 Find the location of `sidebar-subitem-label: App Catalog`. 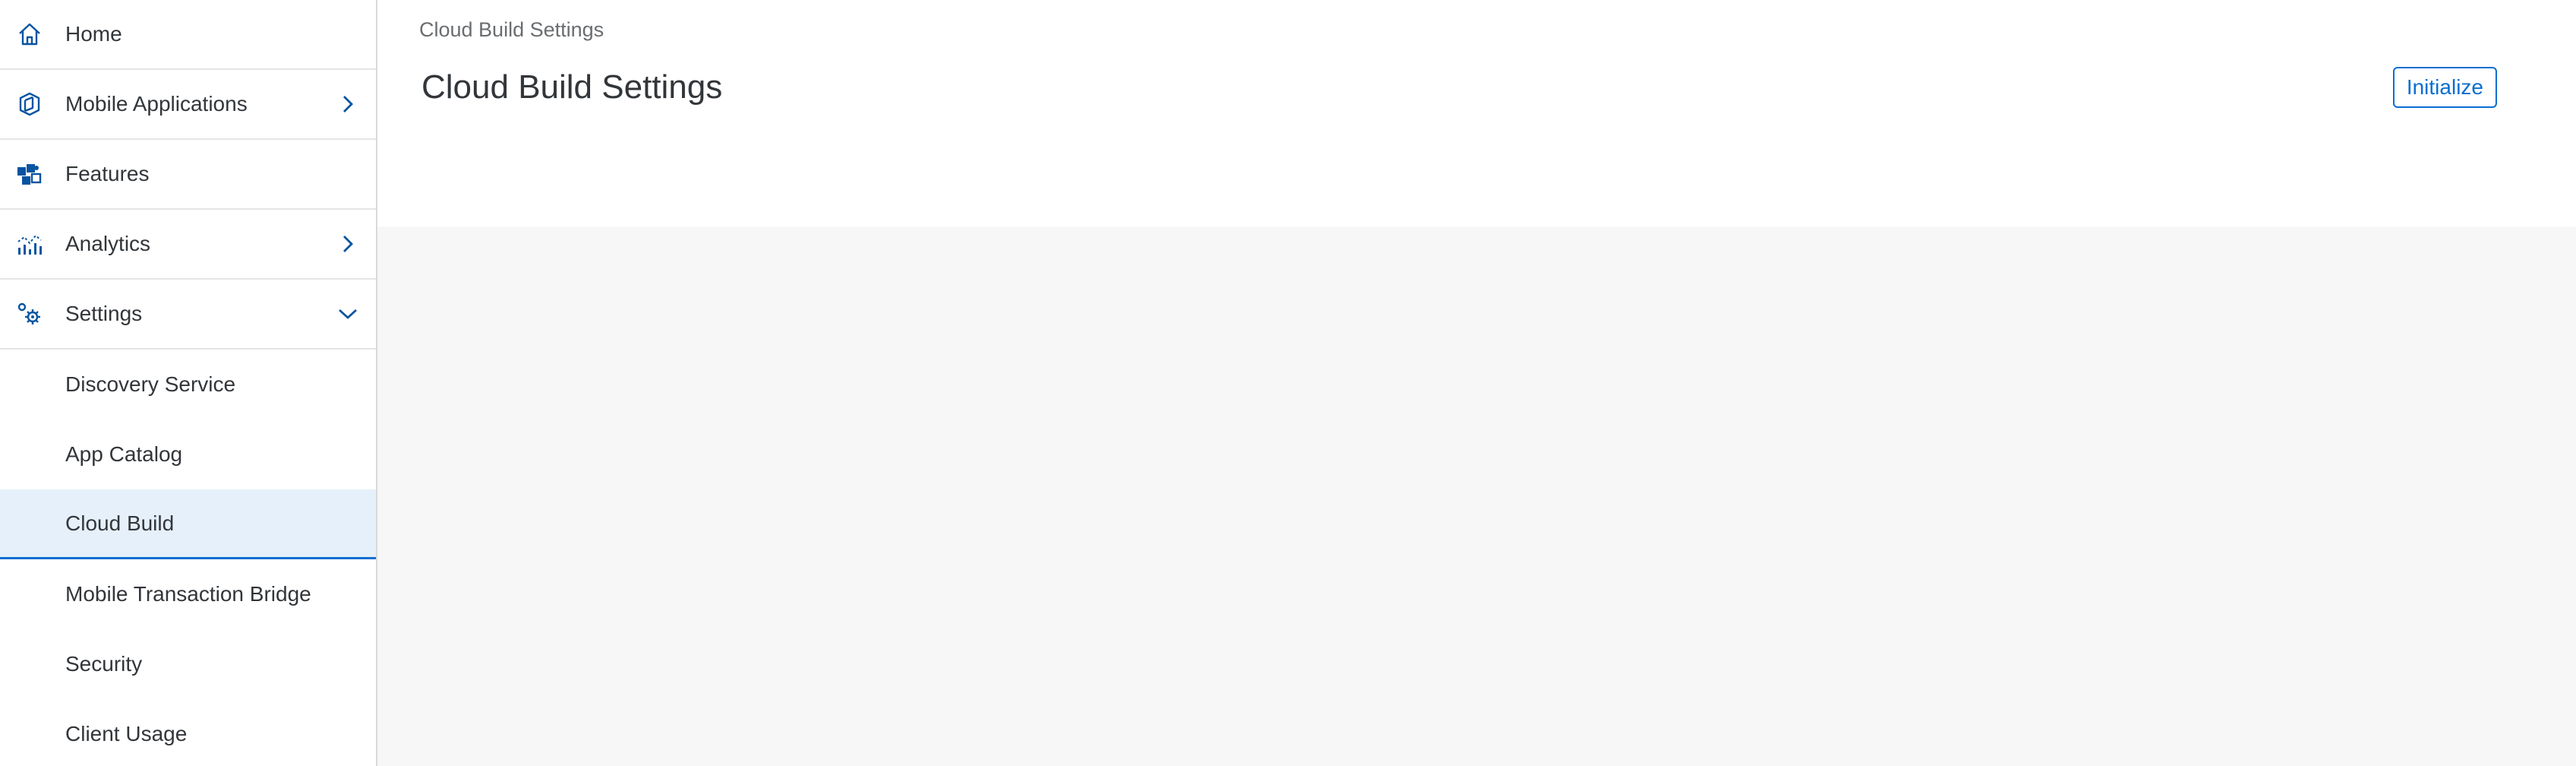

sidebar-subitem-label: App Catalog is located at coordinates (124, 454).